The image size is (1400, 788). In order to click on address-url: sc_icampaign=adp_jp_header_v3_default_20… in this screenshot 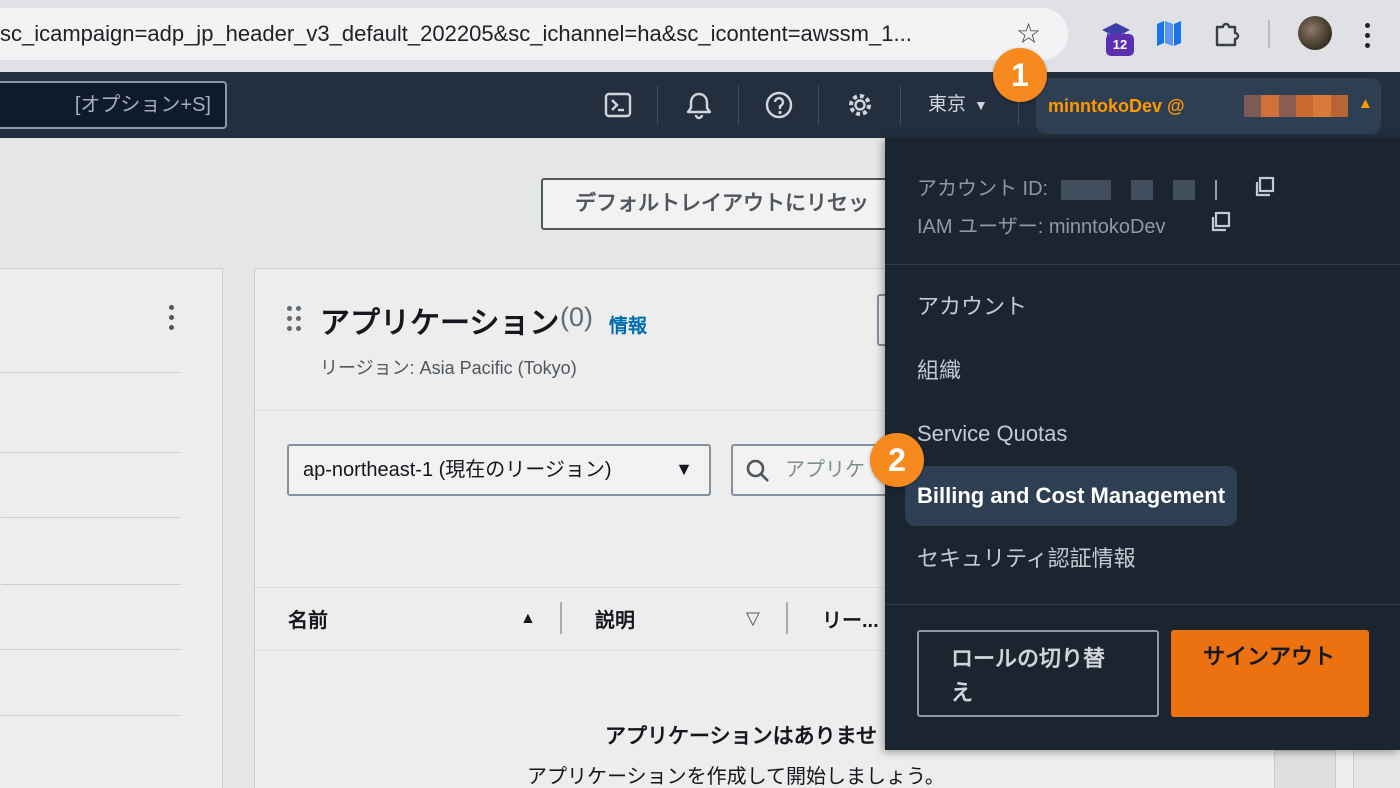, I will do `click(487, 34)`.